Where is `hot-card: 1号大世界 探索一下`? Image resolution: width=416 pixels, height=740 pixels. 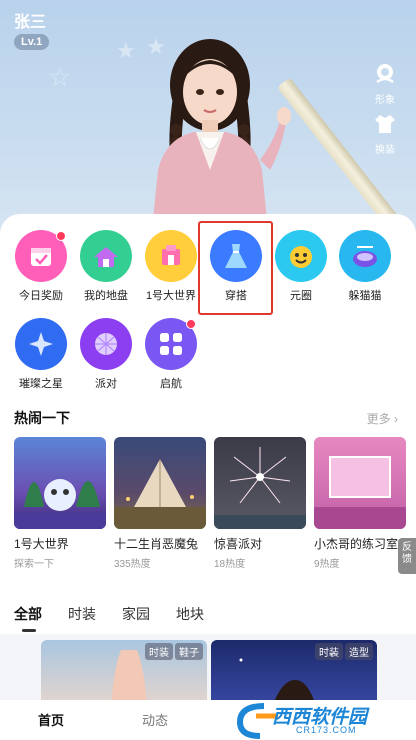 hot-card: 1号大世界 探索一下 is located at coordinates (60, 503).